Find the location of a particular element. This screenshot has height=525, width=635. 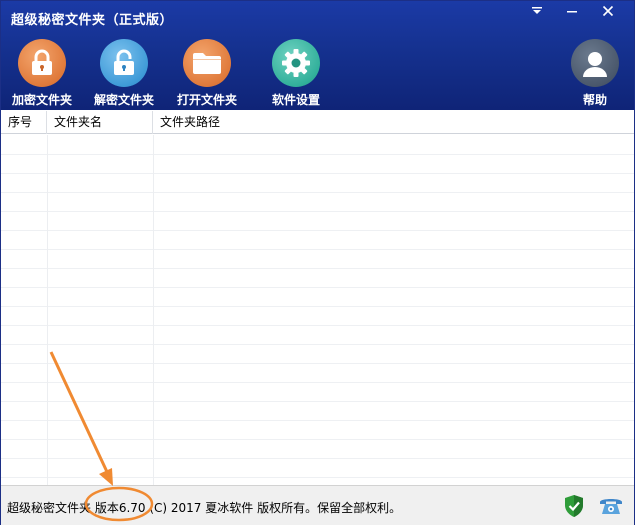

minimize-button is located at coordinates (572, 11).